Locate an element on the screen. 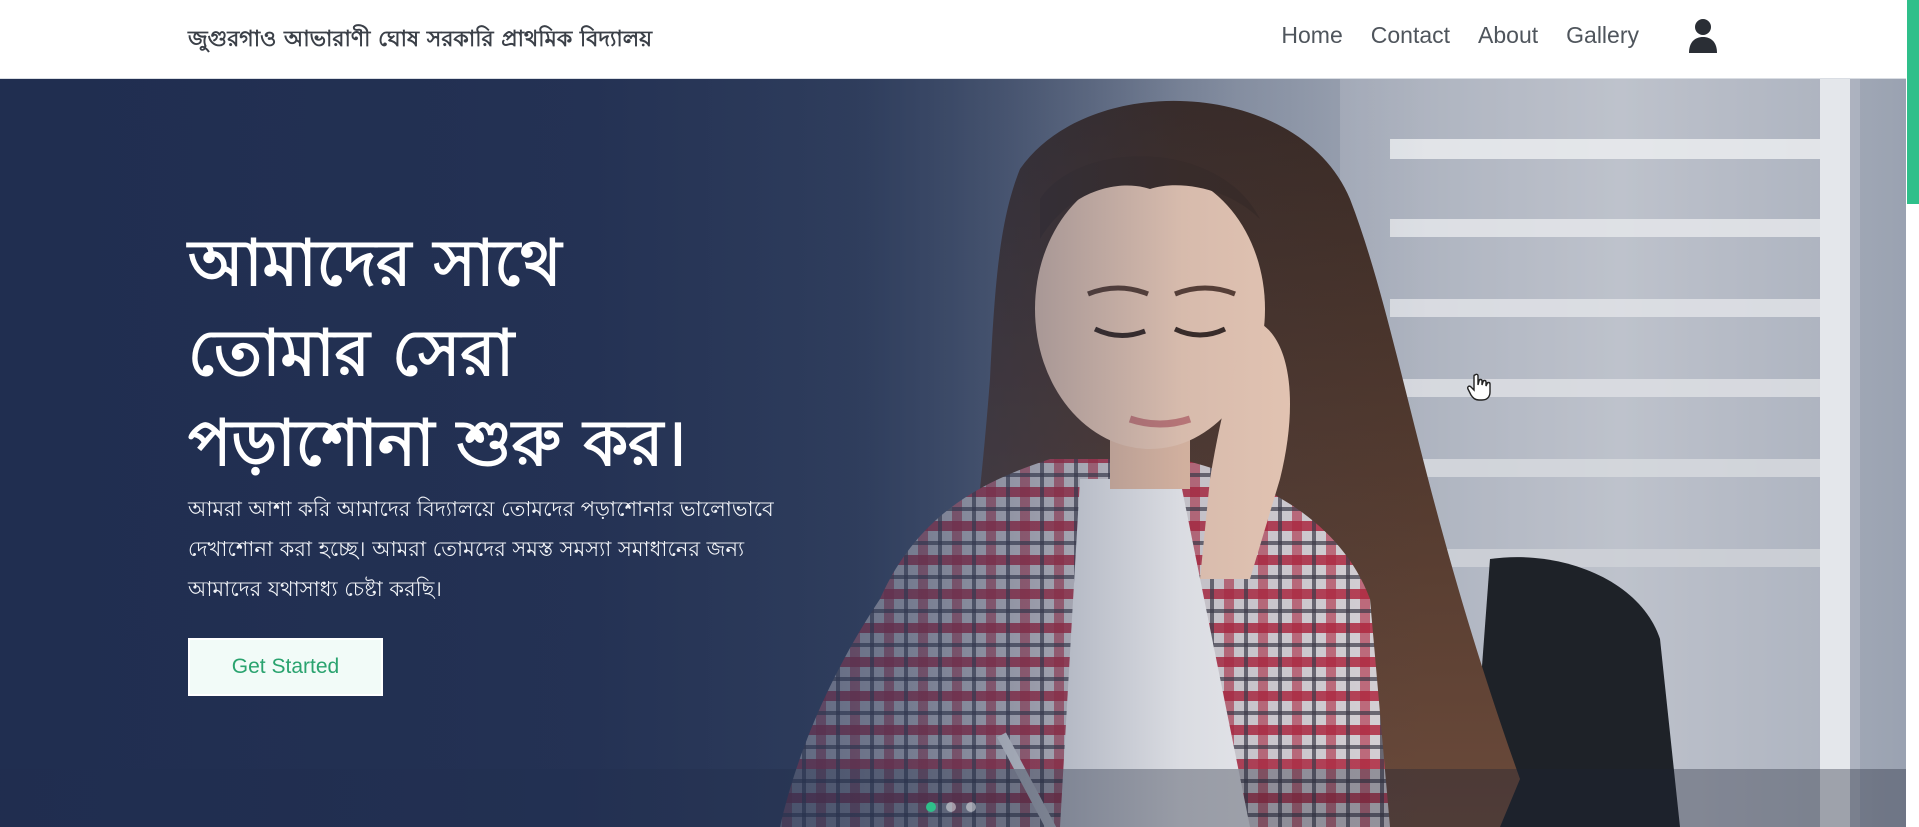 This screenshot has width=1919, height=827. scrollbar-thumb is located at coordinates (1913, 102).